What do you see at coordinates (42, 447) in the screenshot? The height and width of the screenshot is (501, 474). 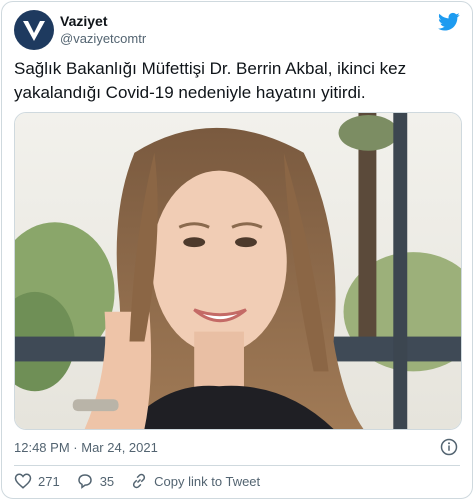 I see `tweet-time: 12:48 PM` at bounding box center [42, 447].